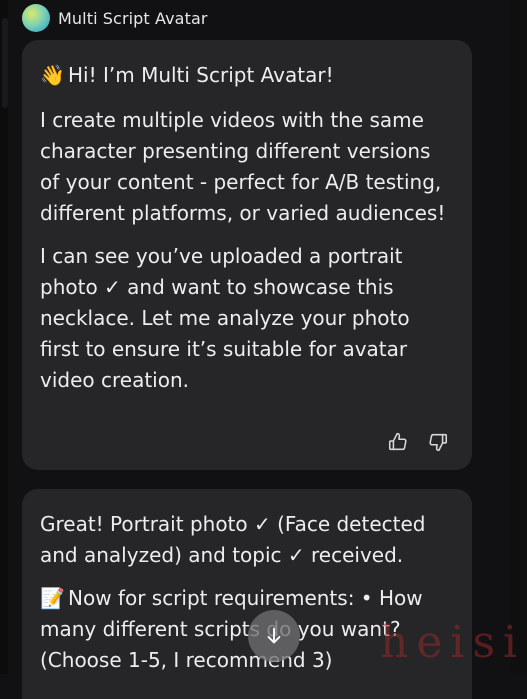  What do you see at coordinates (453, 642) in the screenshot?
I see `watermark: heisi` at bounding box center [453, 642].